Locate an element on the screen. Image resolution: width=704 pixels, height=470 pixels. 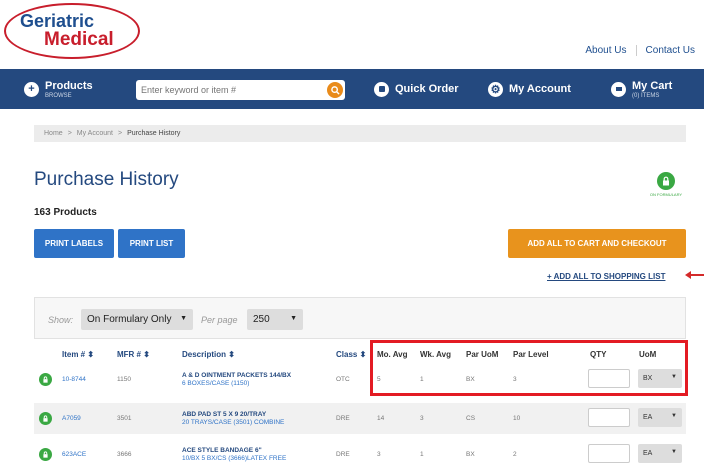
breadcrumb-current: Purchase History is located at coordinates (154, 133).